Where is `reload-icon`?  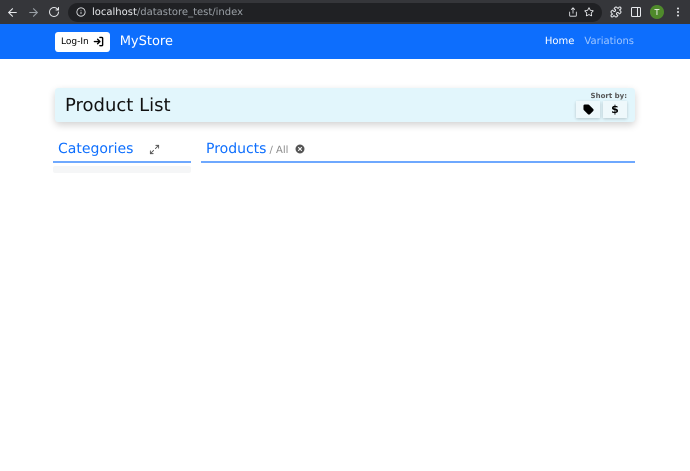
reload-icon is located at coordinates (54, 12).